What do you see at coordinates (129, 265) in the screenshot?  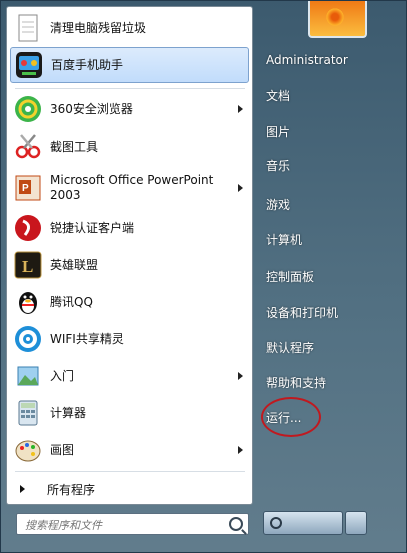 I see `menu-item-league-of-legends: L 英雄联盟` at bounding box center [129, 265].